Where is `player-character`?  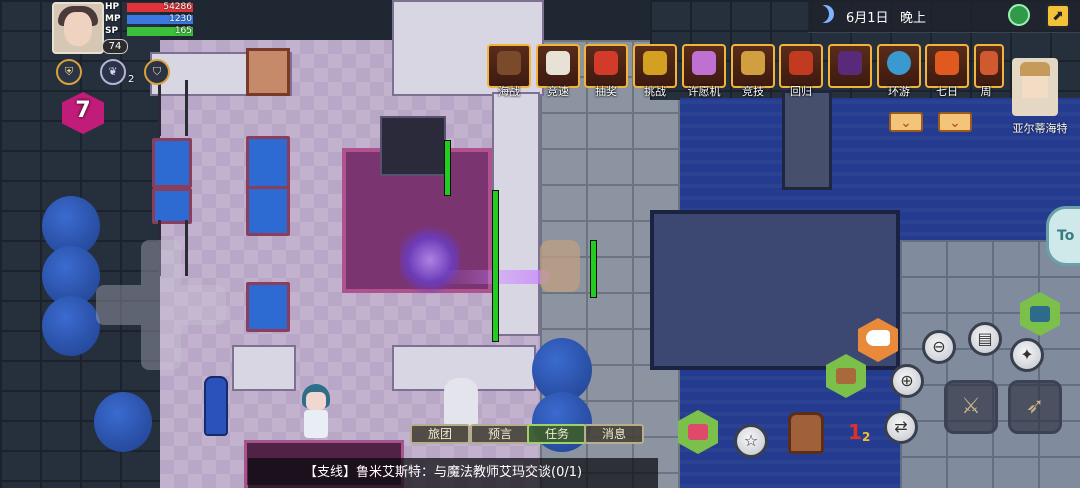 player-character is located at coordinates (430, 260).